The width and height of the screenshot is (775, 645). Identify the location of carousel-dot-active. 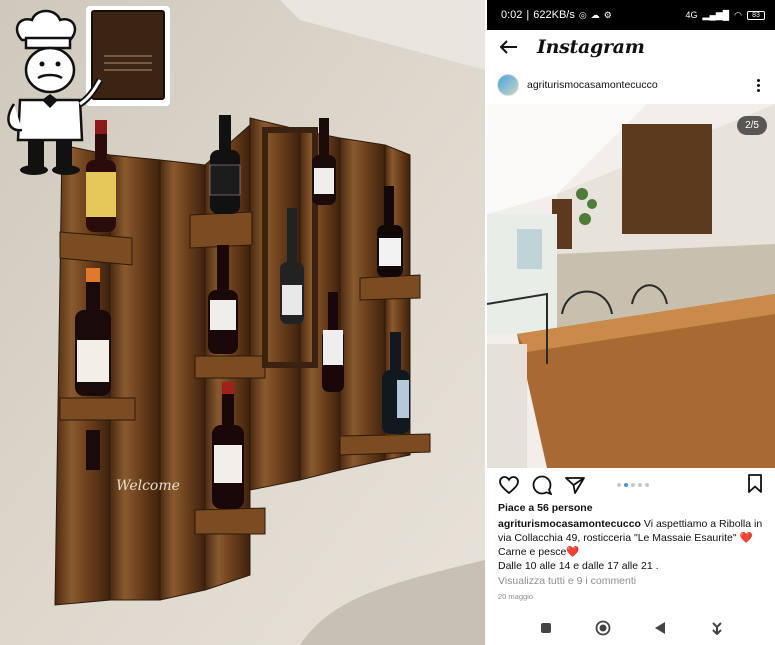
(626, 485).